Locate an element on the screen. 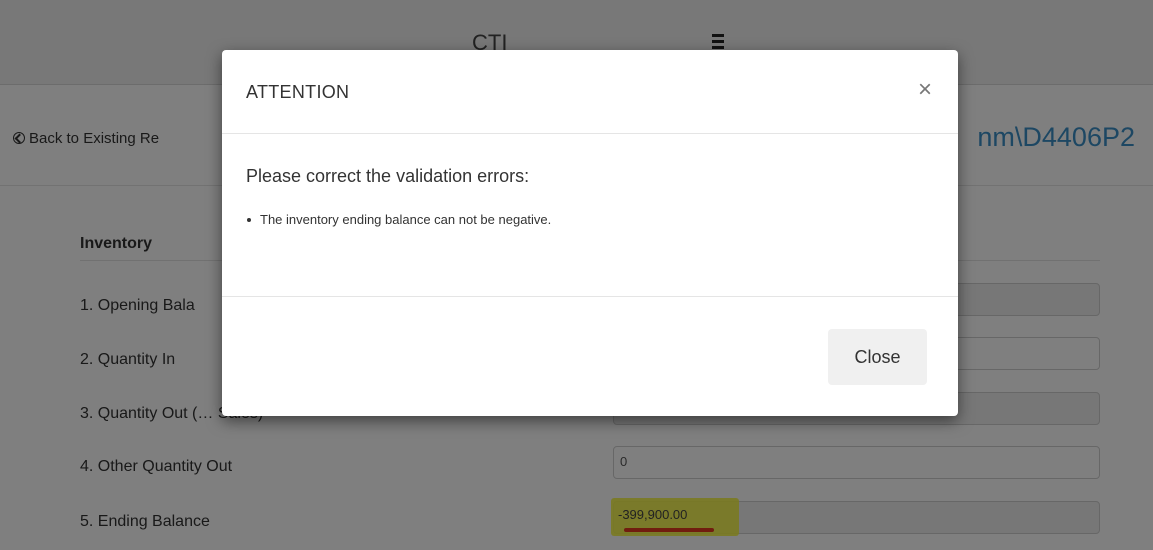 Image resolution: width=1153 pixels, height=550 pixels. close-icon: × is located at coordinates (925, 90).